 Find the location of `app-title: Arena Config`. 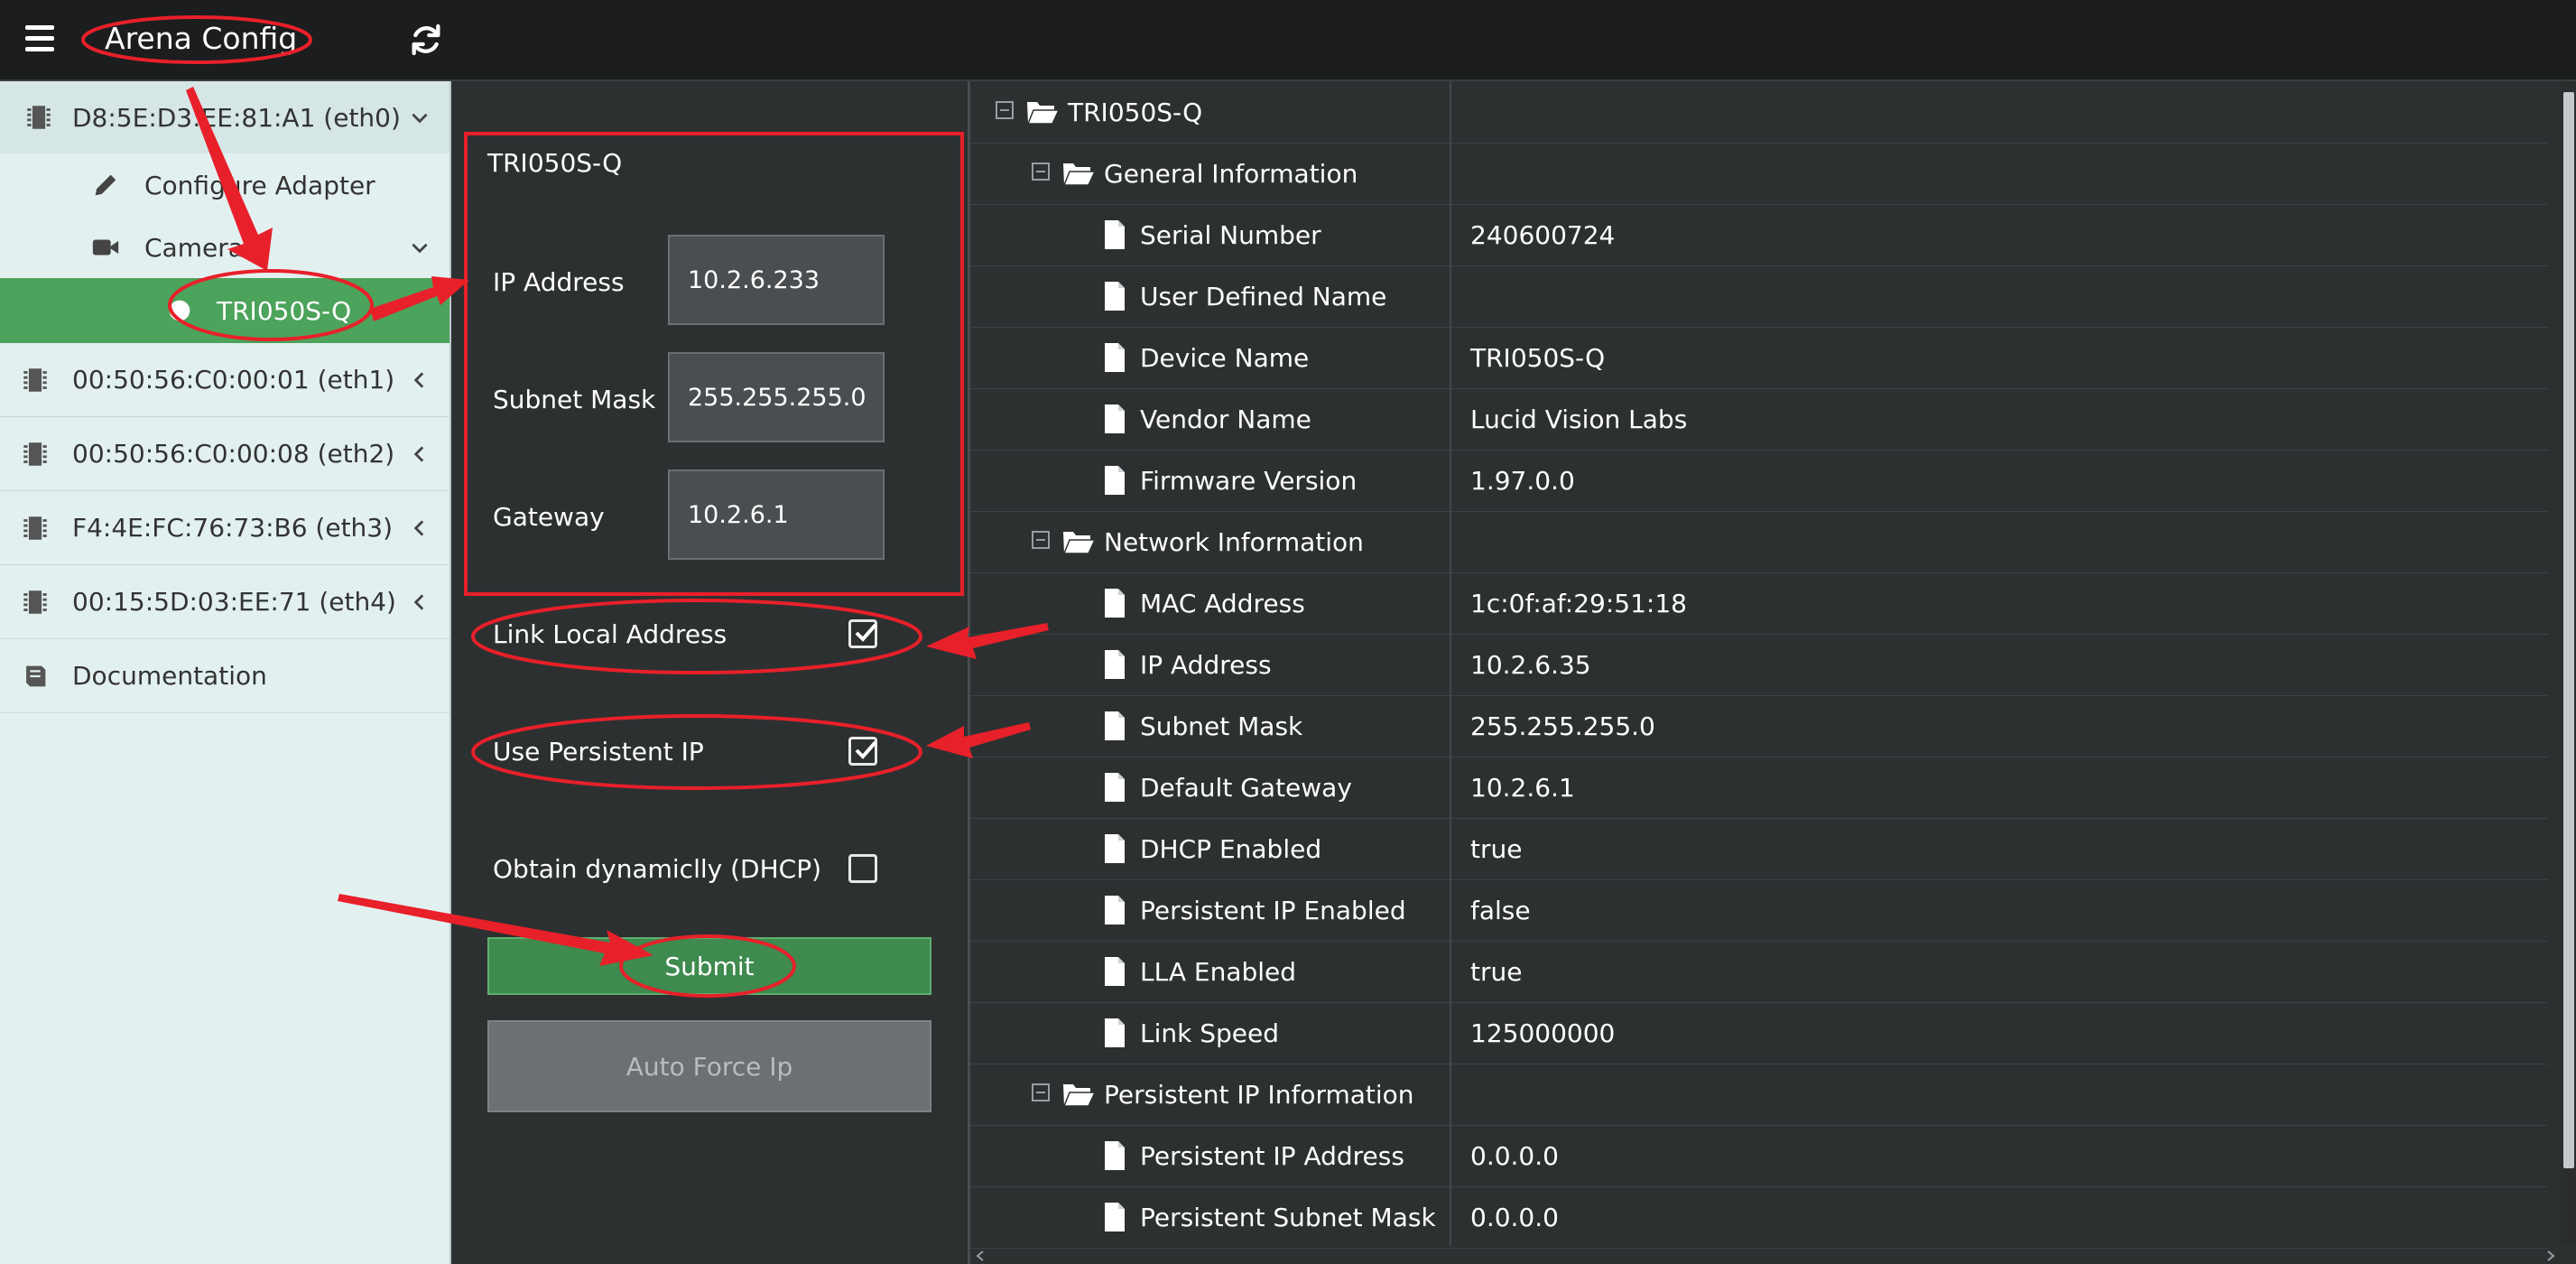

app-title: Arena Config is located at coordinates (201, 38).